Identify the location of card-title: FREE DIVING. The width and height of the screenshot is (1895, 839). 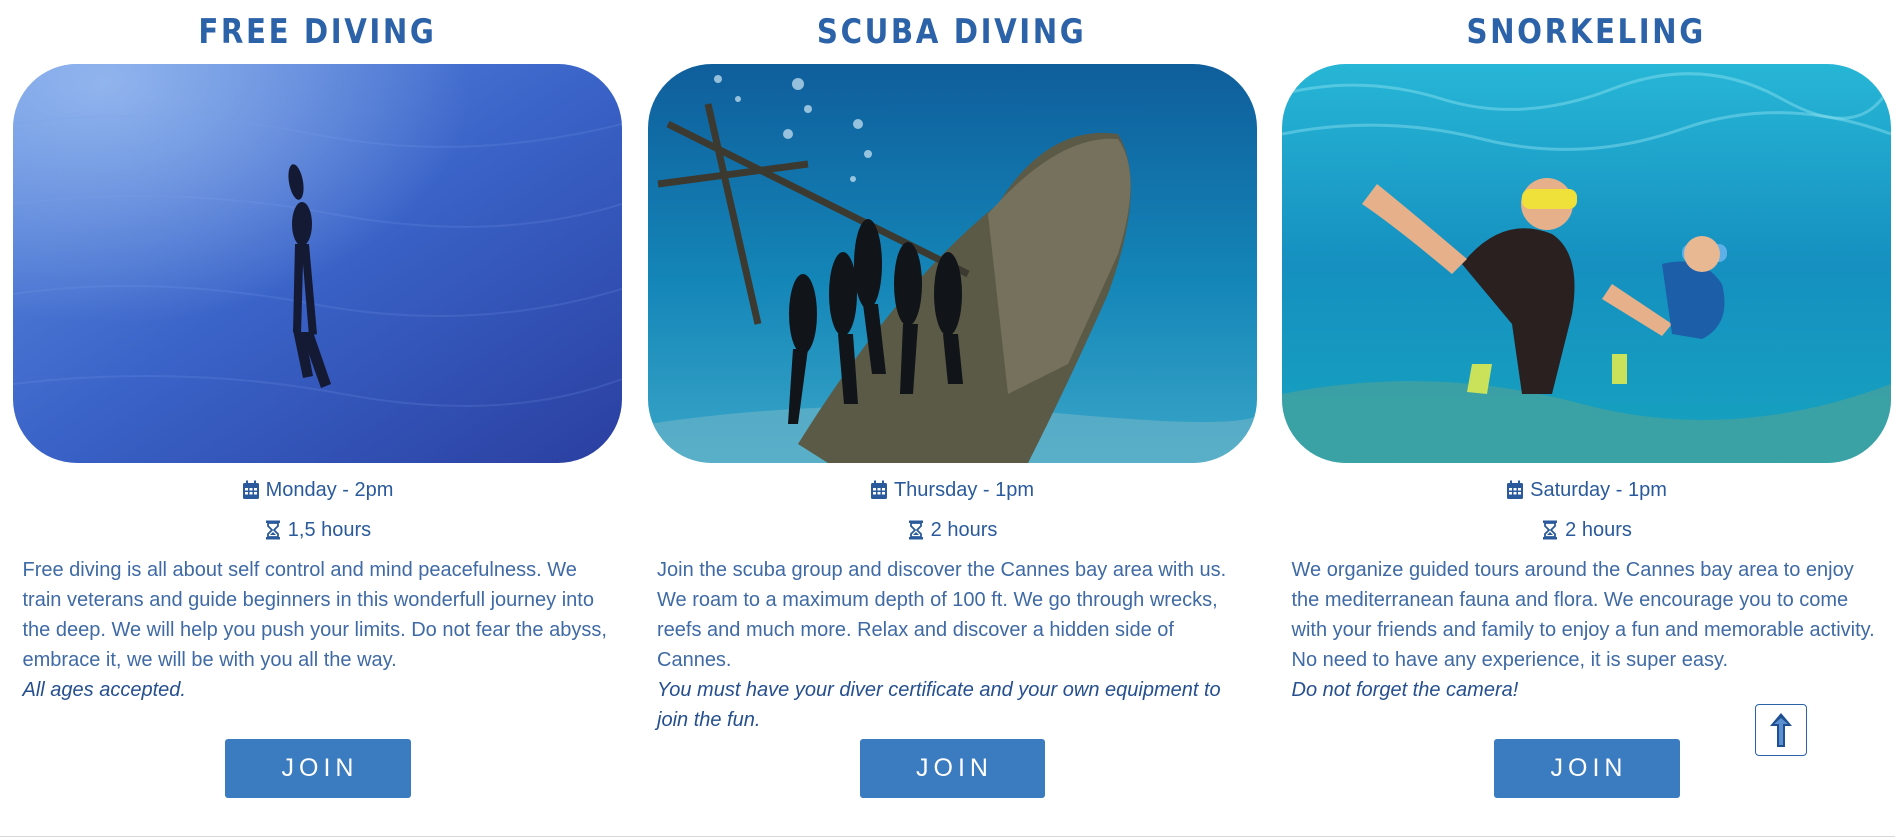
(317, 32).